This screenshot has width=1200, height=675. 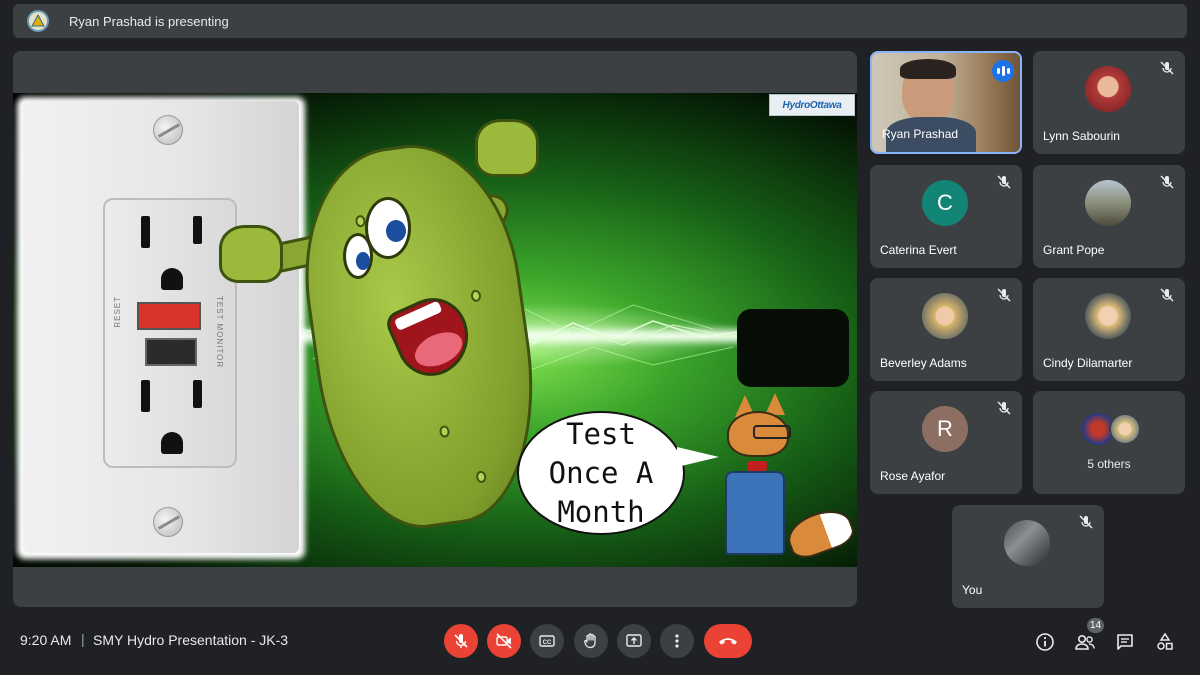 I want to click on pickle-eye, so click(x=358, y=256).